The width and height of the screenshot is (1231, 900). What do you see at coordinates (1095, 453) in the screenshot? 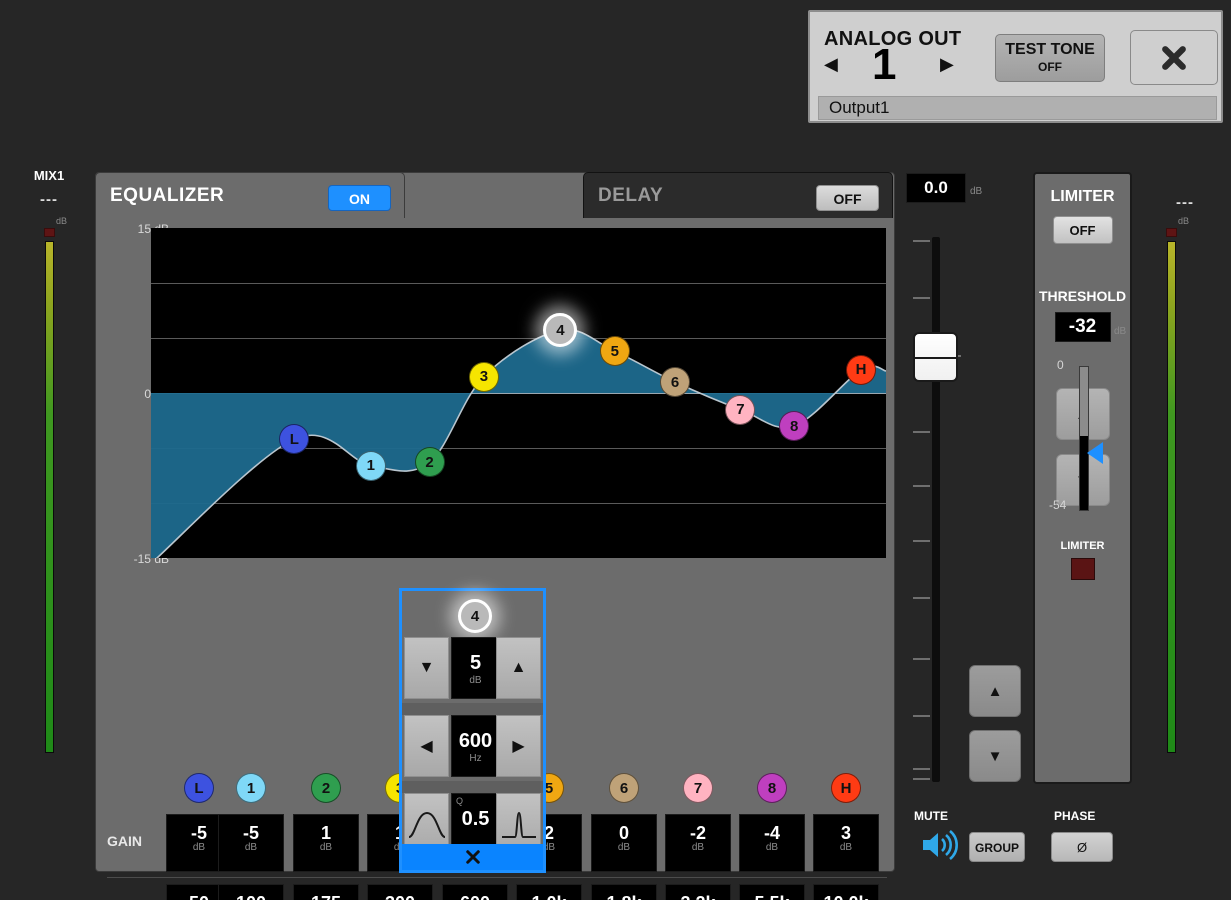
I see `threshold-slider-handle` at bounding box center [1095, 453].